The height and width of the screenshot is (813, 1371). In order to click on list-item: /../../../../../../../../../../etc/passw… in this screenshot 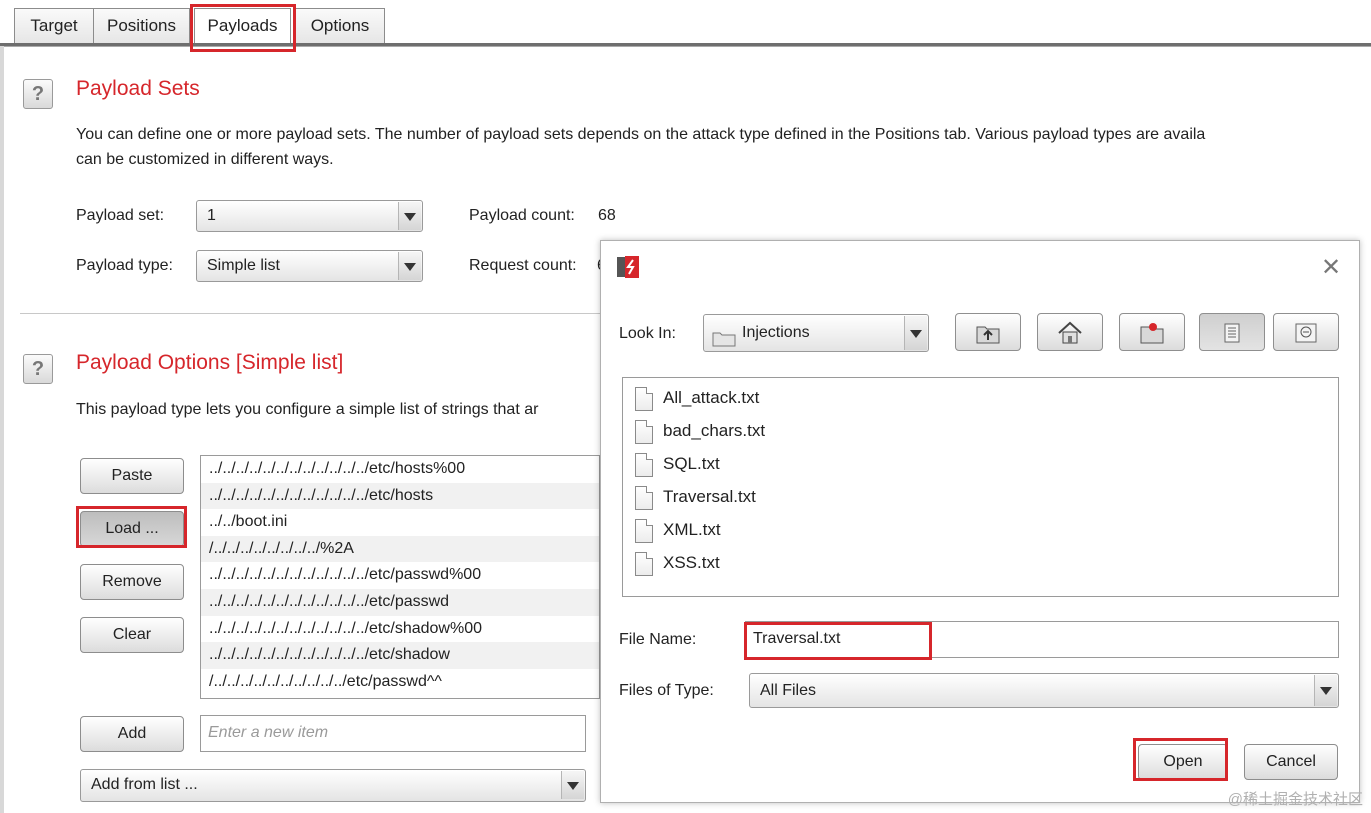, I will do `click(400, 682)`.